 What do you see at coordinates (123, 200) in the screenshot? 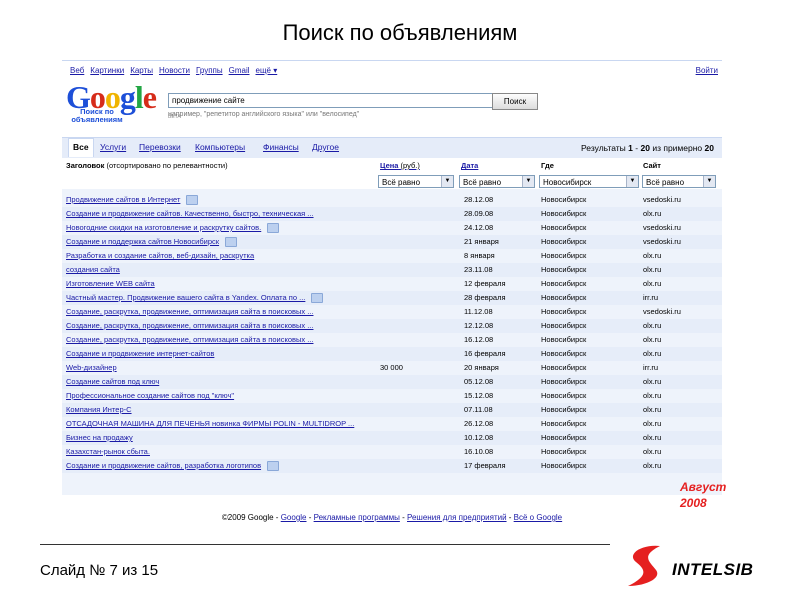
I see `listing-title-link: Продвижение сайтов в Интернет` at bounding box center [123, 200].